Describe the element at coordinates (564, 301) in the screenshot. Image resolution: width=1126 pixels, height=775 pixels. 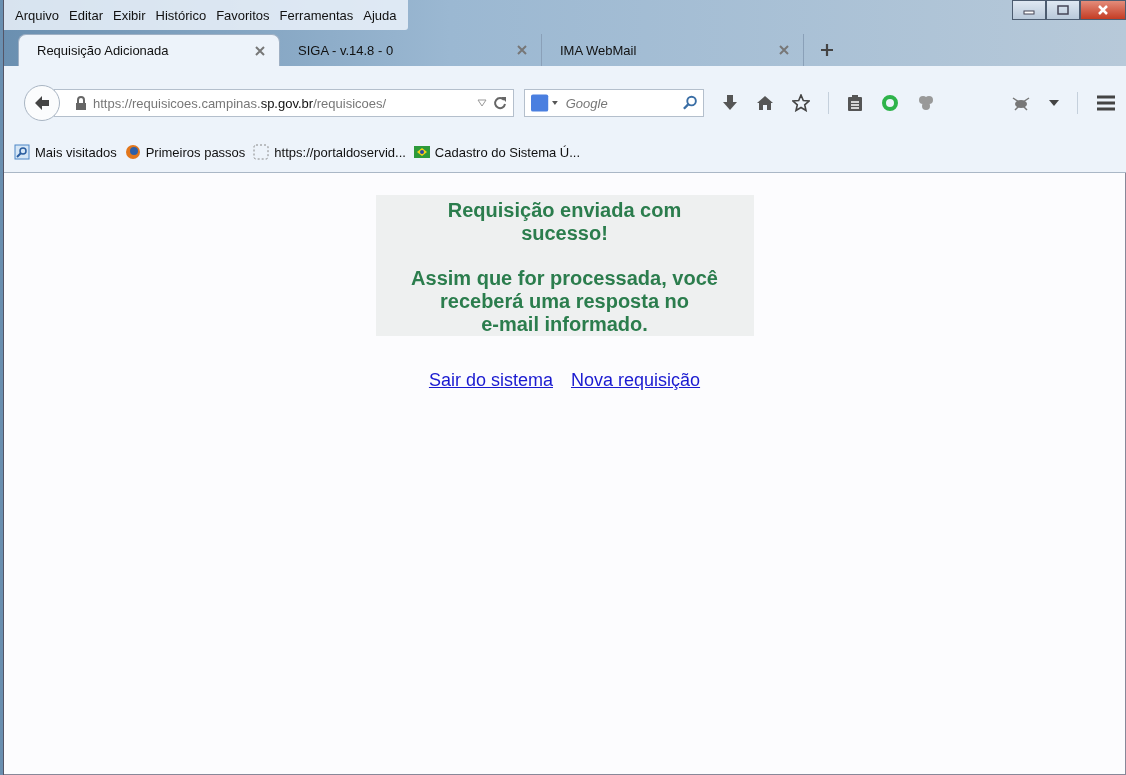
I see `success-message: Assim que for processada, você receberá uma resposta no e-mail informado.` at that location.